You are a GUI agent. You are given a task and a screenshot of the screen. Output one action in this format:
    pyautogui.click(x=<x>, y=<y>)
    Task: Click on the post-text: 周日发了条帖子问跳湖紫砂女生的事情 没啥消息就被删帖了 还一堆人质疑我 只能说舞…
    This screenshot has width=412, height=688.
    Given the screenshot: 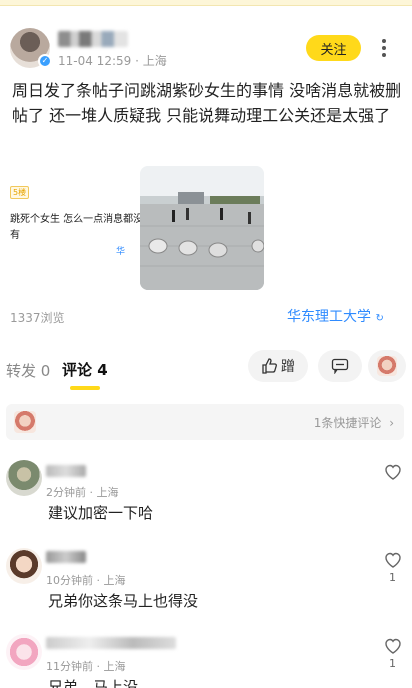 What is the action you would take?
    pyautogui.click(x=207, y=103)
    